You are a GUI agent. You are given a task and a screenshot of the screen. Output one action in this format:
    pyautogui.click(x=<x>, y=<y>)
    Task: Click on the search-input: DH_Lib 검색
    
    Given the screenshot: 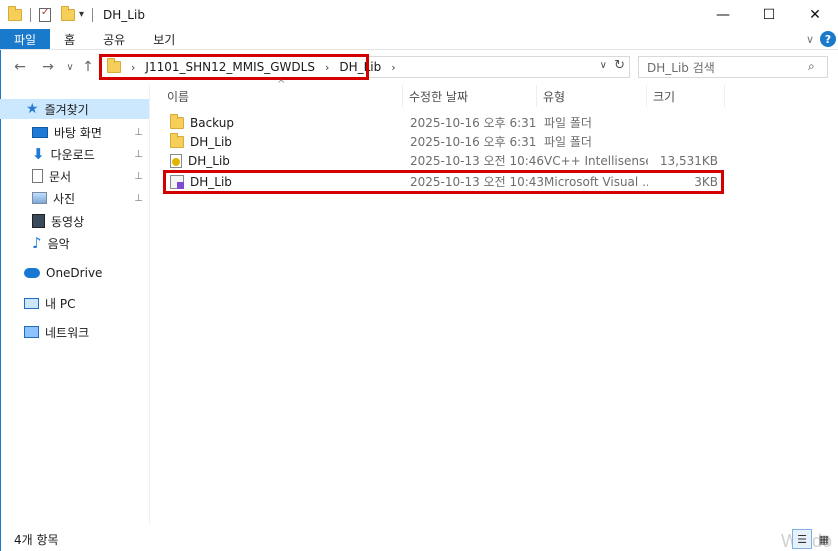 What is the action you would take?
    pyautogui.click(x=733, y=67)
    